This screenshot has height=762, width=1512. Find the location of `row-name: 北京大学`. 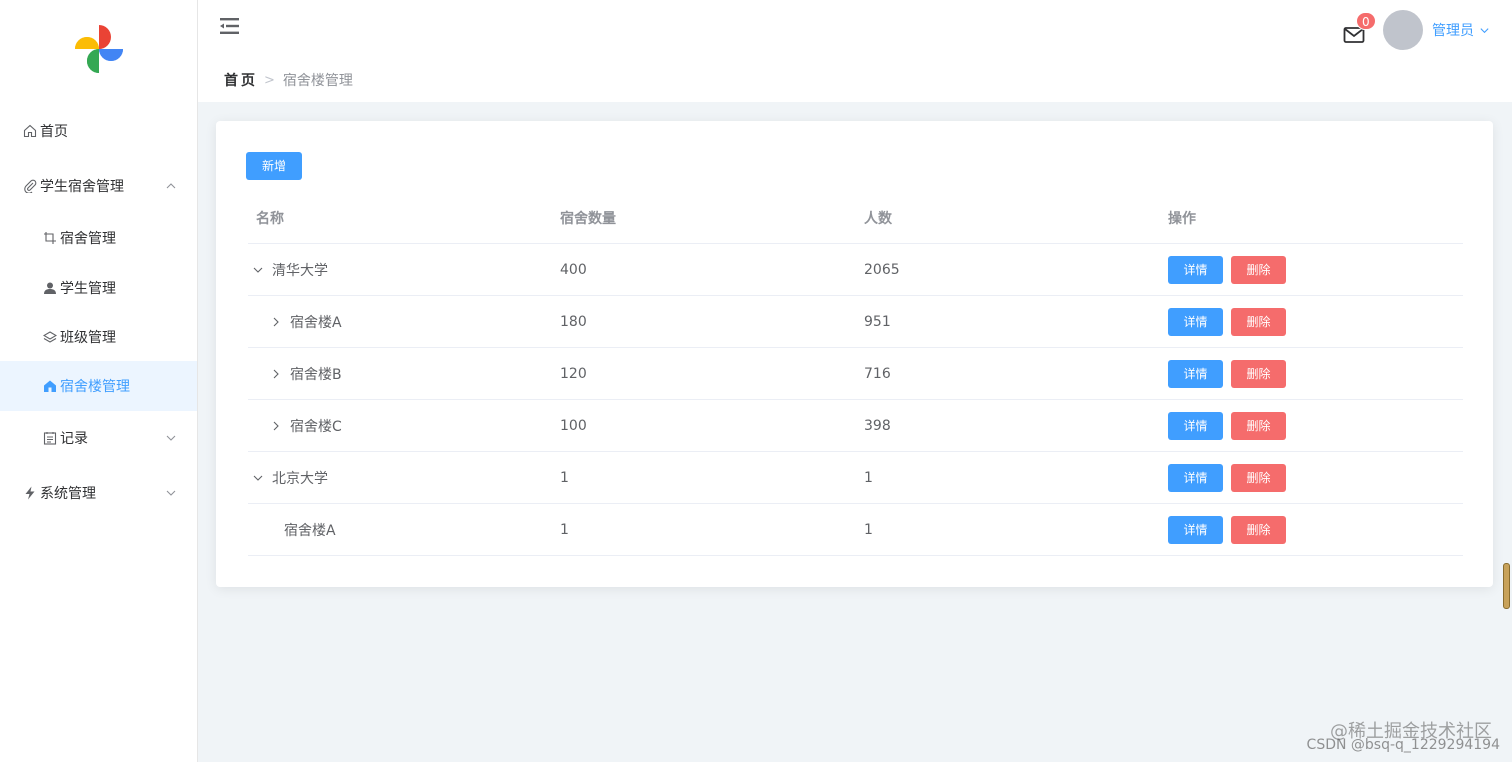

row-name: 北京大学 is located at coordinates (300, 478).